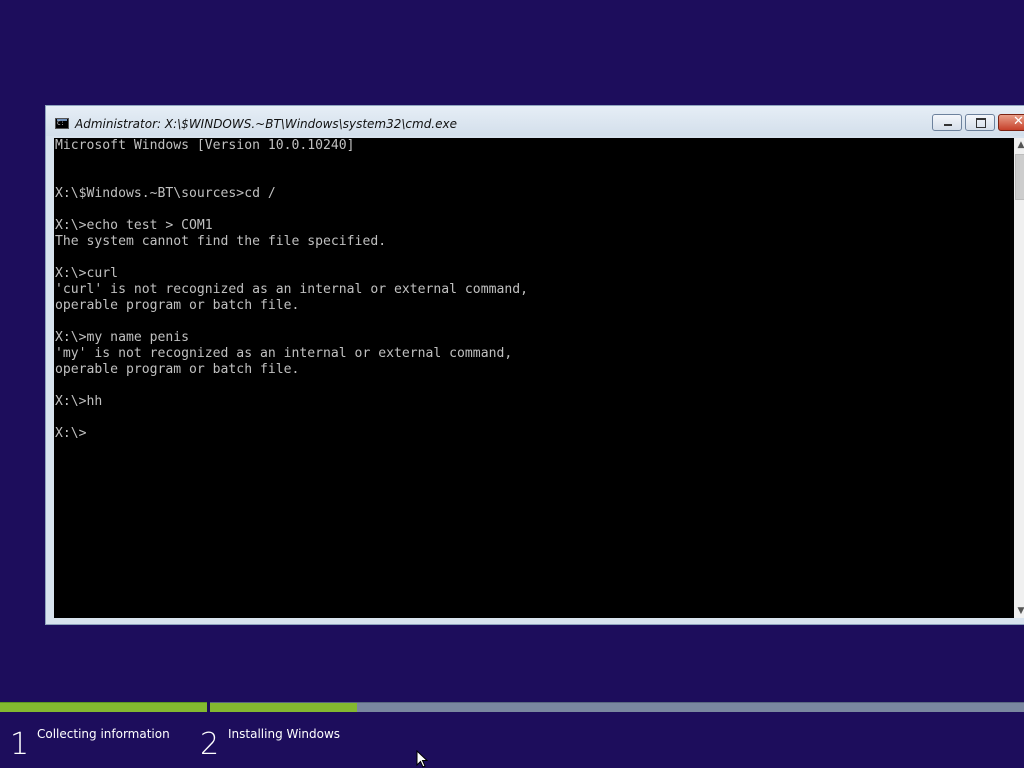 The height and width of the screenshot is (768, 1024). I want to click on step-number: 2, so click(210, 744).